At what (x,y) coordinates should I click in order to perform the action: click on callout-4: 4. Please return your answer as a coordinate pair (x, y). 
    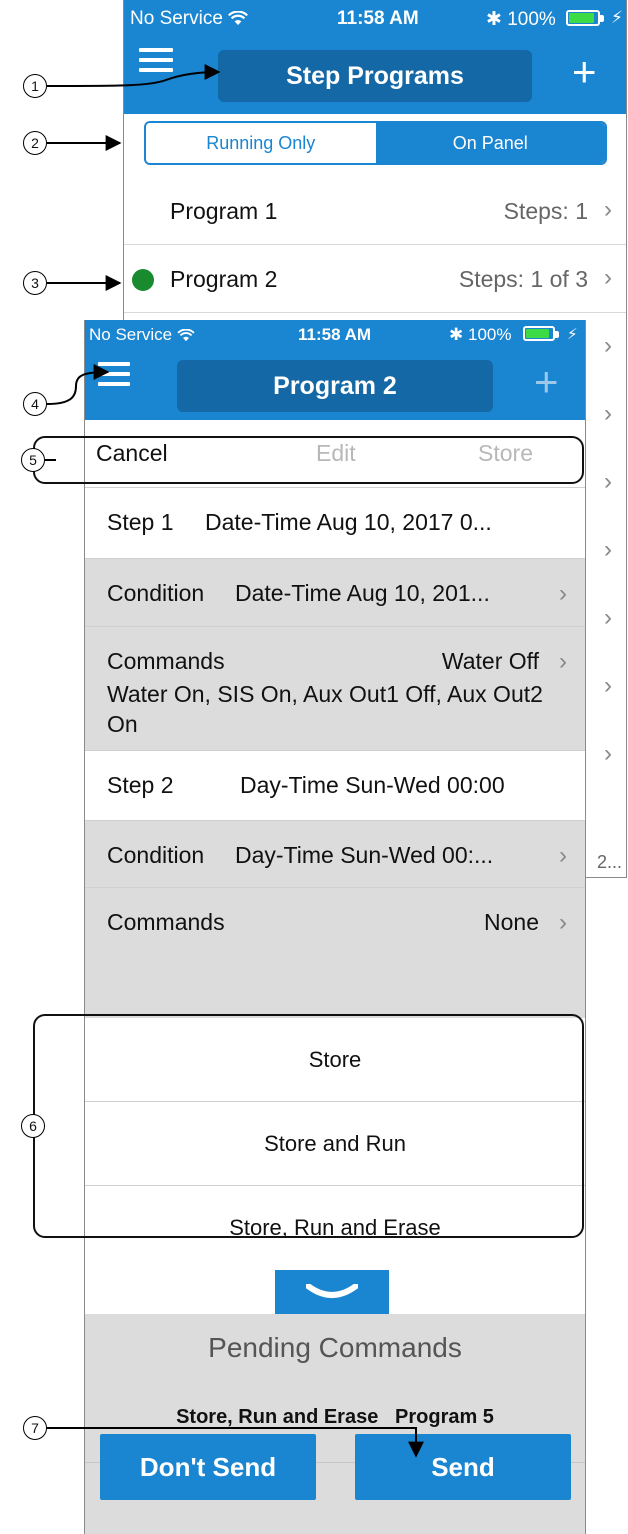
    Looking at the image, I should click on (35, 404).